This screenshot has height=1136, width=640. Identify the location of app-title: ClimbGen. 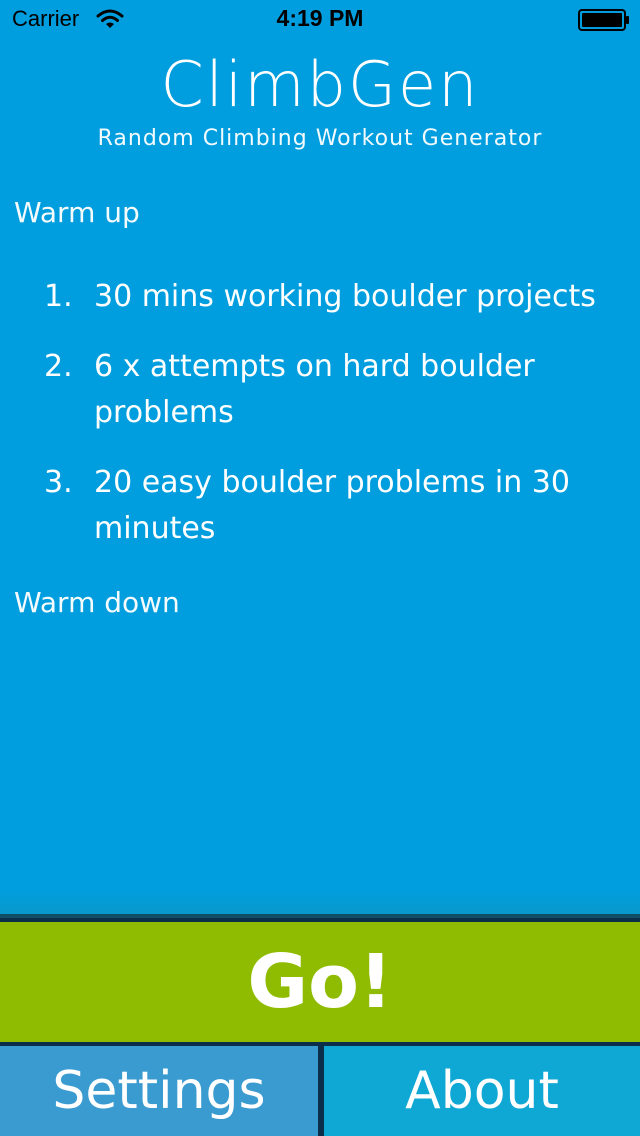
(320, 84).